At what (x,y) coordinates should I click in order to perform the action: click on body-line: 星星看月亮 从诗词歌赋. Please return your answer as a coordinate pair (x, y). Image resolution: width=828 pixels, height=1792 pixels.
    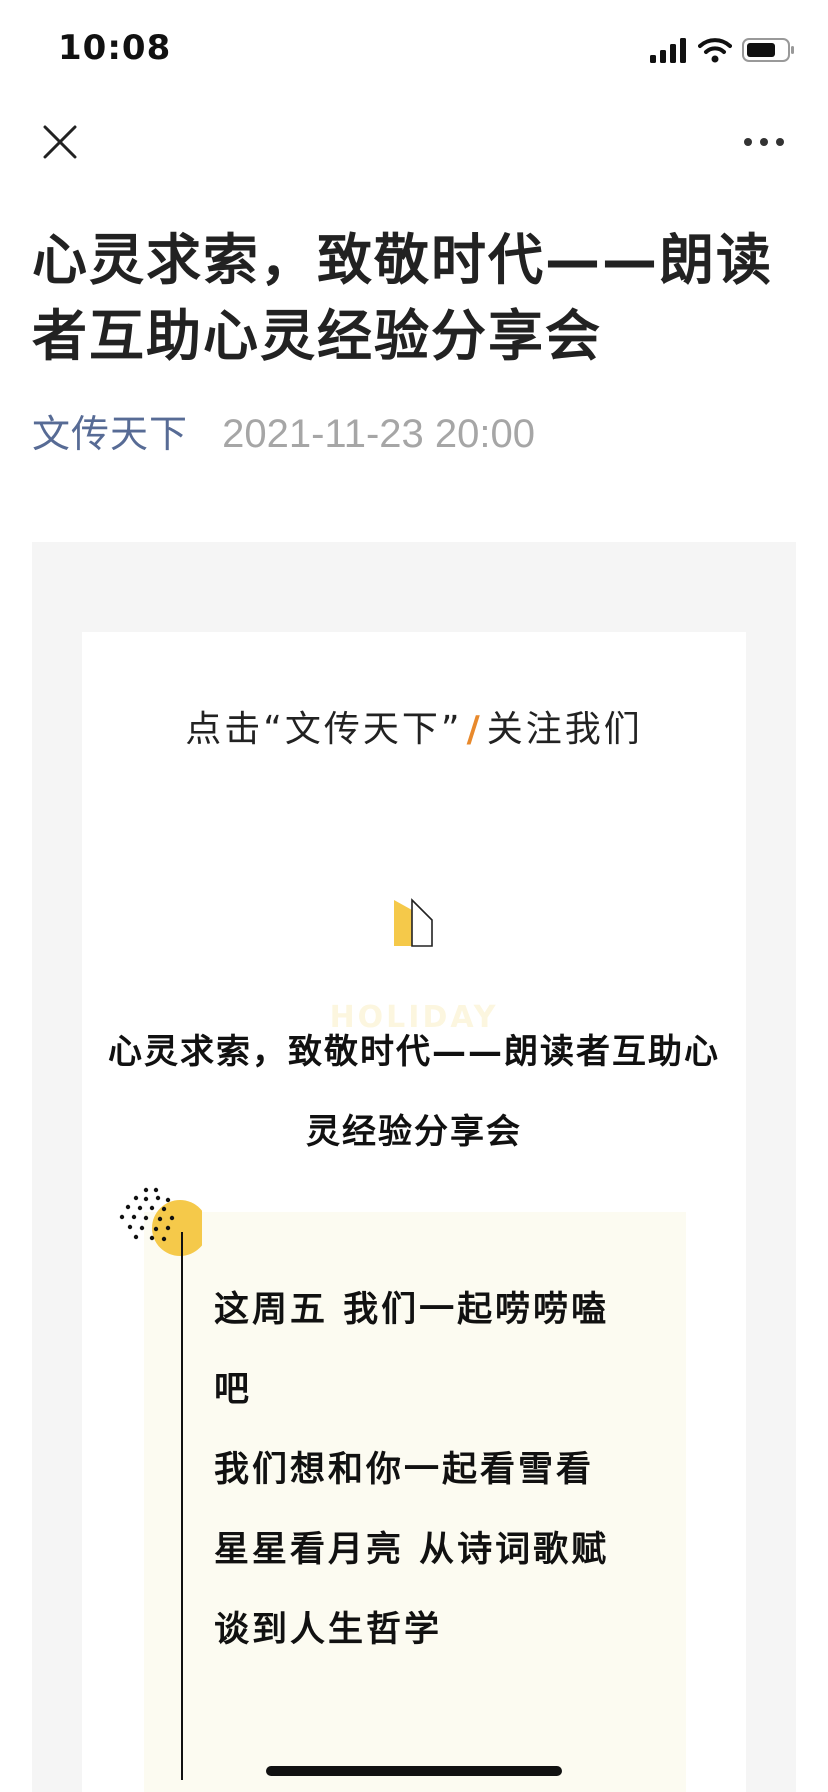
    Looking at the image, I should click on (412, 1550).